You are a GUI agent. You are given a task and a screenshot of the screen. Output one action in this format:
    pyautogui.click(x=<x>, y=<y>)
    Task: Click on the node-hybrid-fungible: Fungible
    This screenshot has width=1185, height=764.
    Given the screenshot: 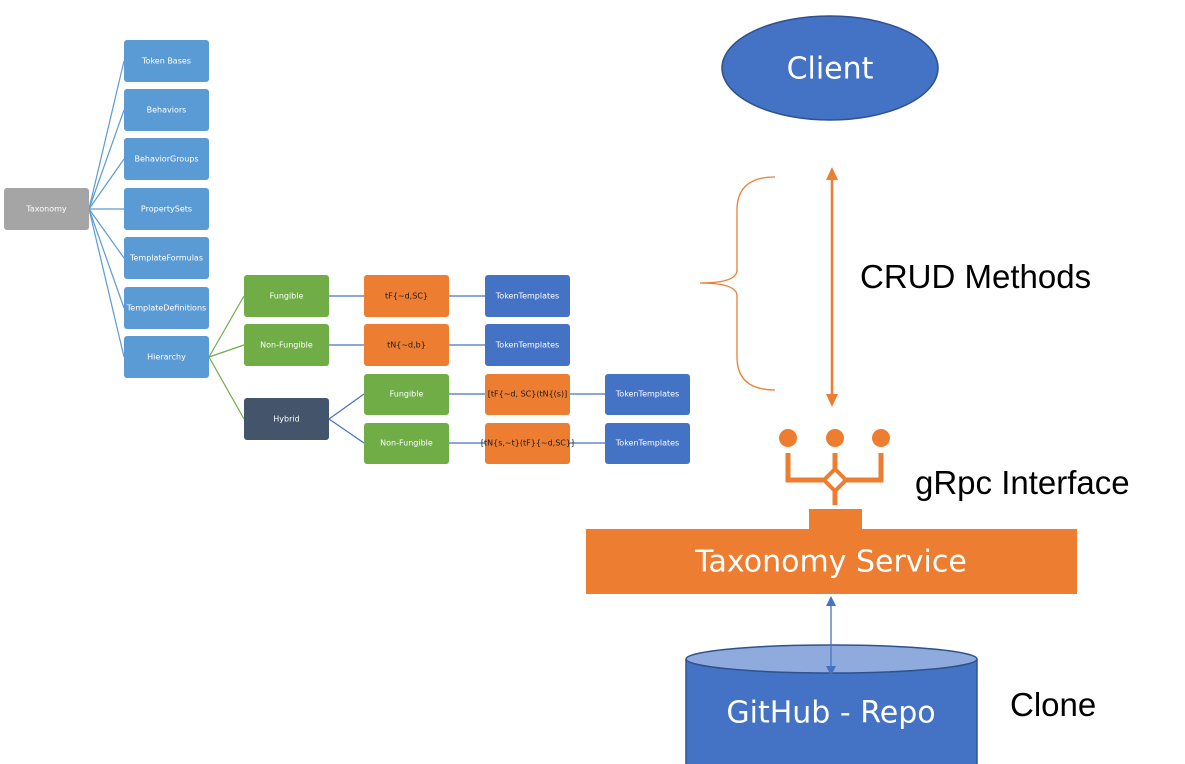 What is the action you would take?
    pyautogui.click(x=406, y=394)
    